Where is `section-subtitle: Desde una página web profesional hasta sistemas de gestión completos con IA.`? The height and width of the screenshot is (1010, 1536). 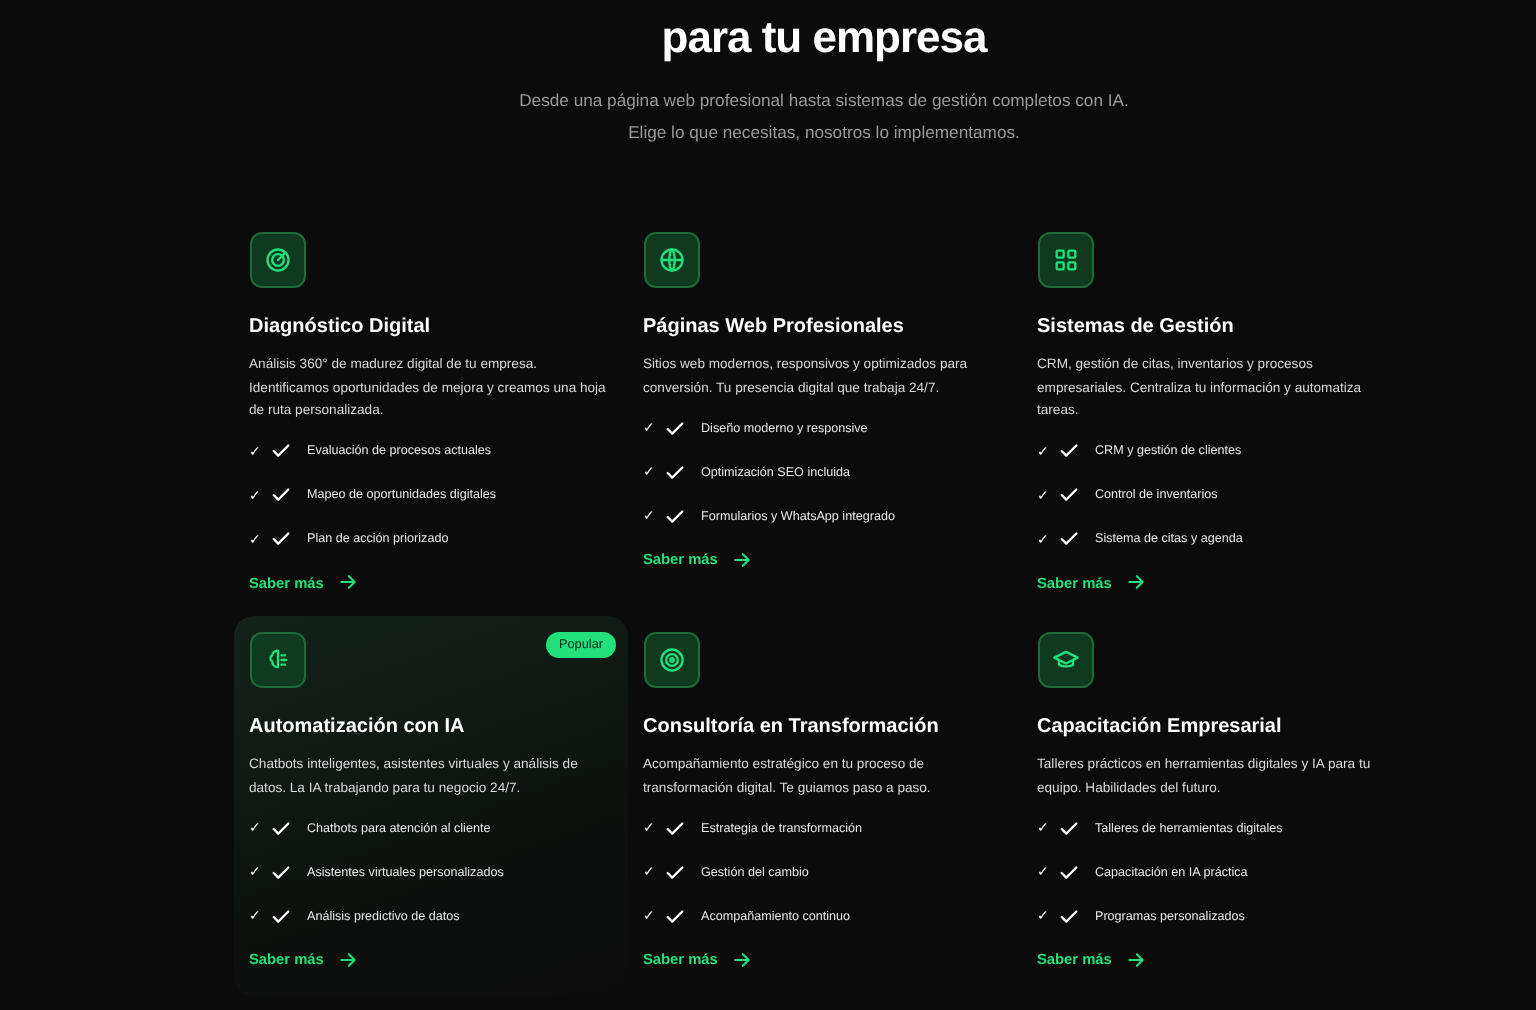
section-subtitle: Desde una página web profesional hasta sistemas de gestión completos con IA. is located at coordinates (824, 101).